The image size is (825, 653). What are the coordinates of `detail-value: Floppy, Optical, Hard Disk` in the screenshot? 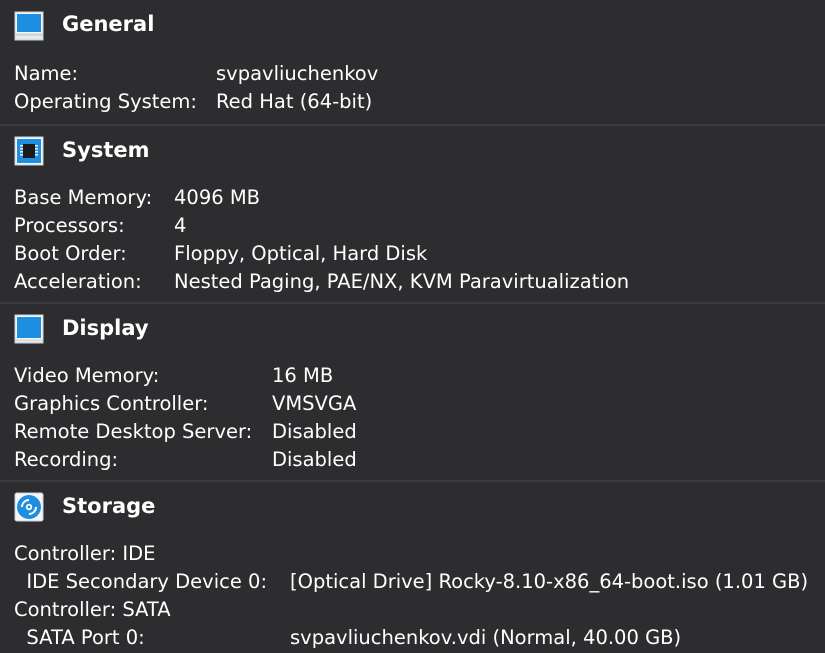 It's located at (301, 253).